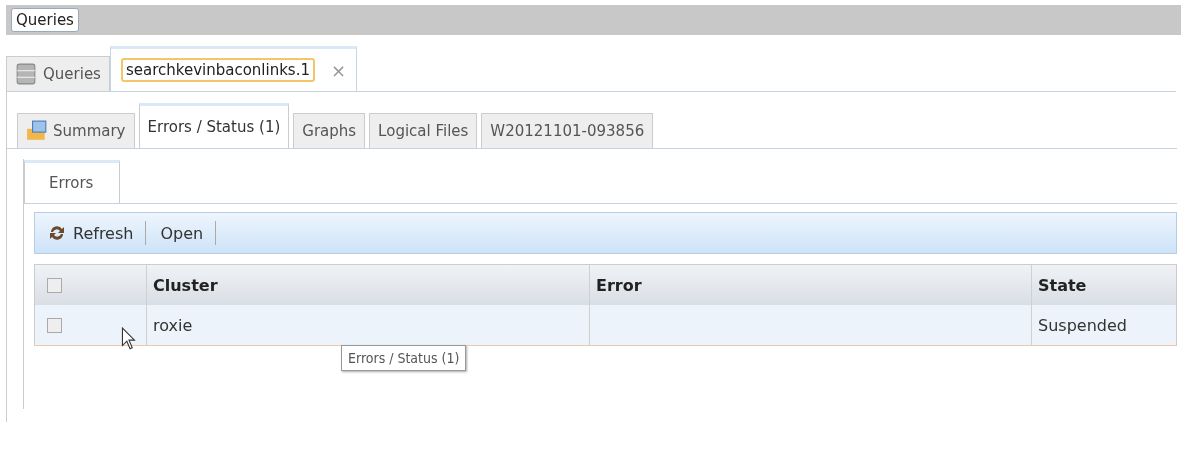 This screenshot has height=452, width=1190. I want to click on tab-label: searchkevinbaconlinks.1, so click(217, 70).